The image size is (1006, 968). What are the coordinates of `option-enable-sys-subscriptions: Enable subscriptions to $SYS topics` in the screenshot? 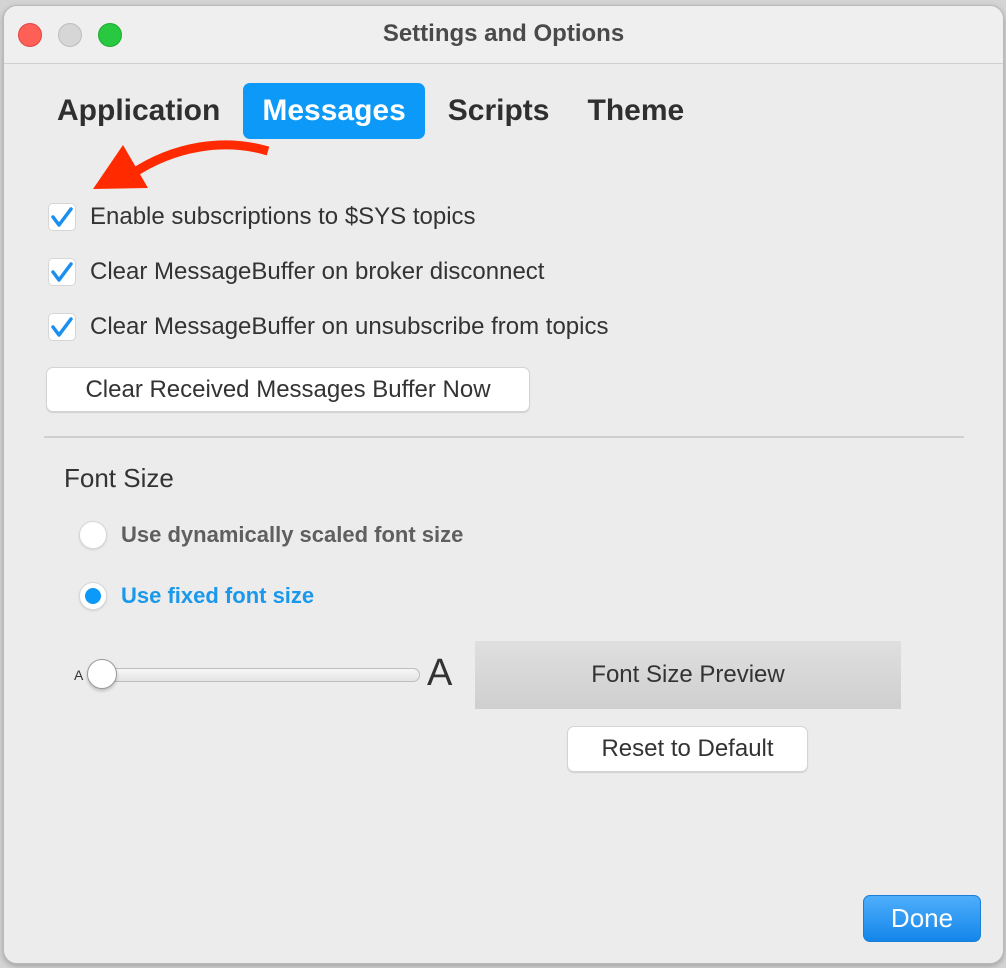 It's located at (262, 217).